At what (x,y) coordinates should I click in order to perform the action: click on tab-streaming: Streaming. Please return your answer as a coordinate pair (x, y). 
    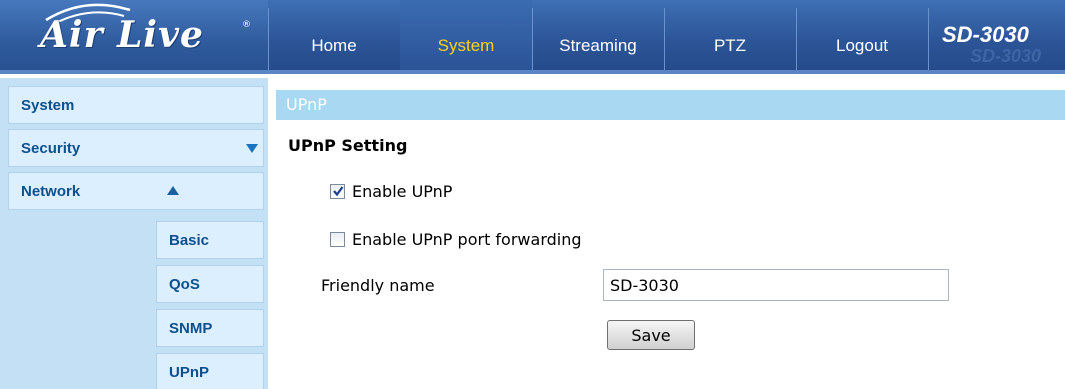
    Looking at the image, I should click on (598, 37).